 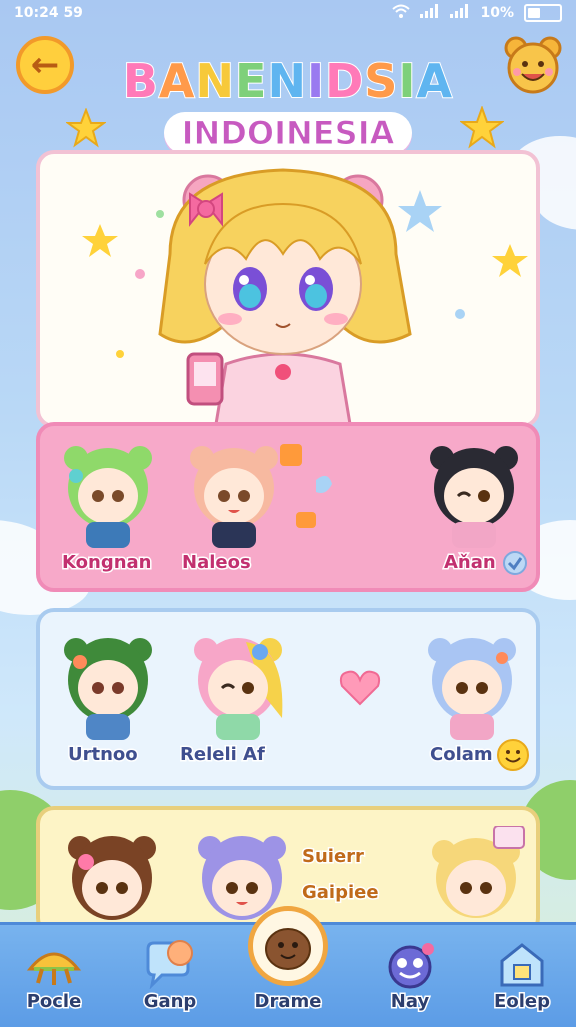 I want to click on title-letter: S, so click(x=381, y=81).